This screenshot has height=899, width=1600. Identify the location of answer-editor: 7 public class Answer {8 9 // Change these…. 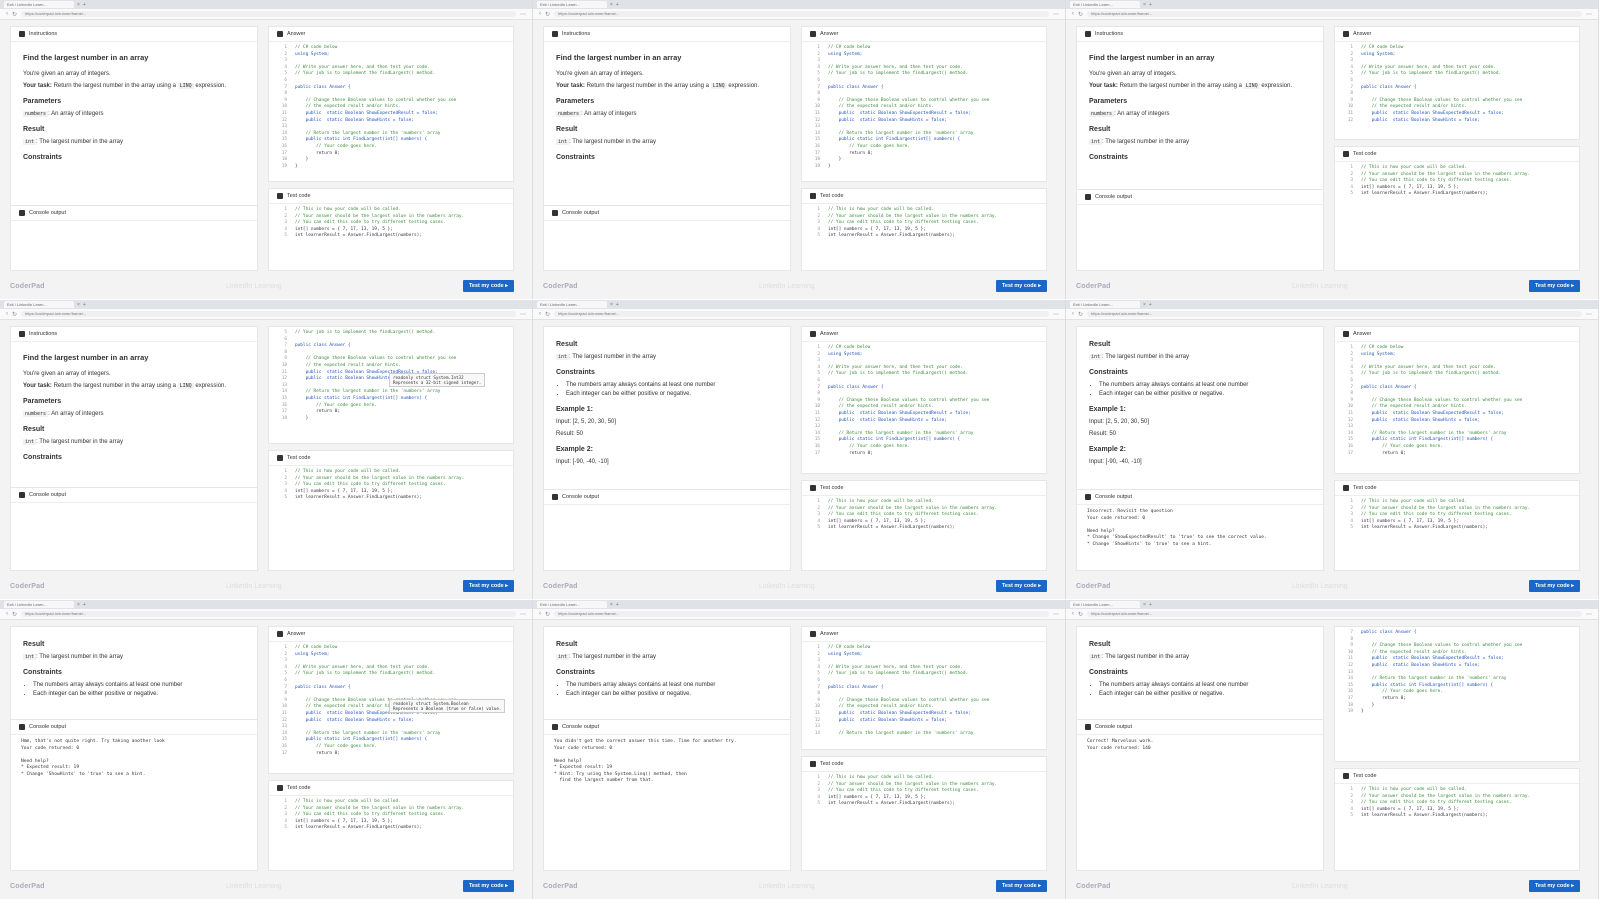
(1457, 694).